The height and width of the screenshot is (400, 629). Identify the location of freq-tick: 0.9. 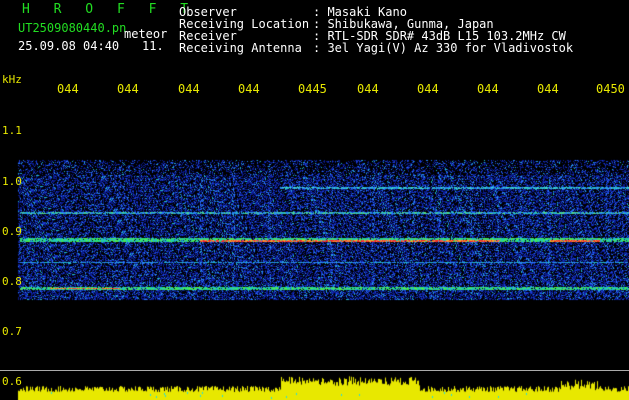
(12, 231).